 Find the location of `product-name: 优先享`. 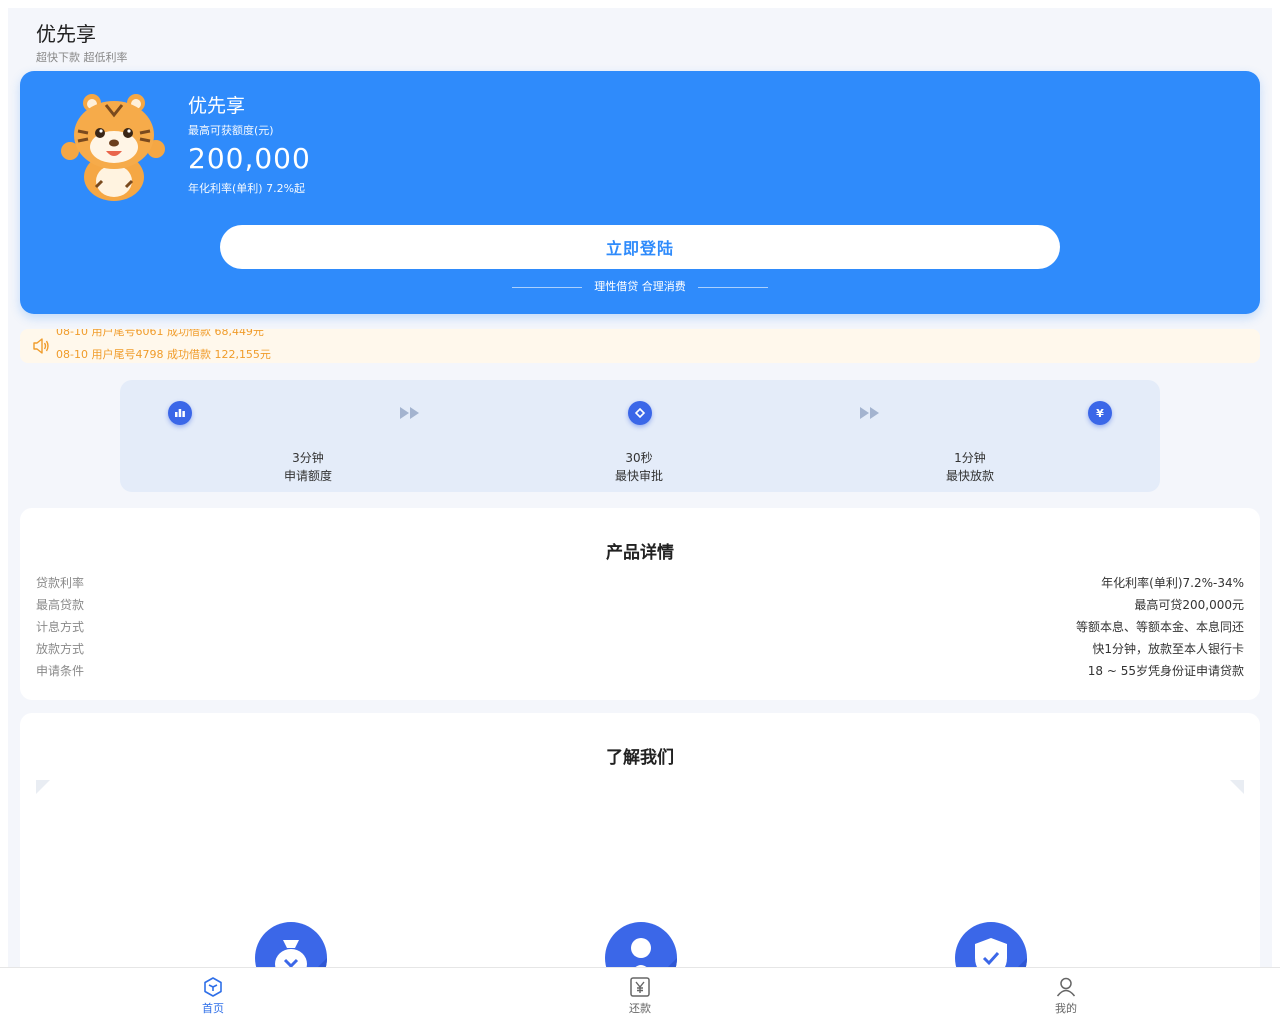

product-name: 优先享 is located at coordinates (217, 106).